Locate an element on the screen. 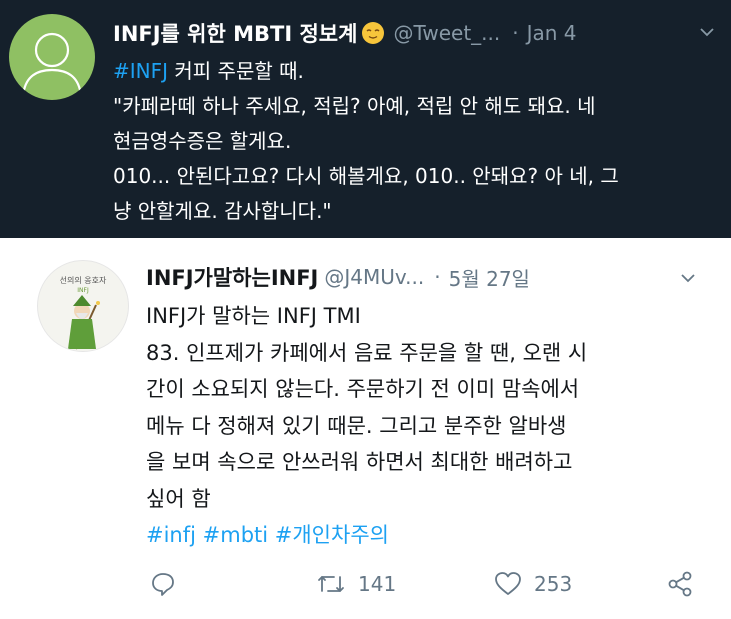 The height and width of the screenshot is (619, 731). tweet-line: #INFJ 커피 주문할 때. is located at coordinates (419, 71).